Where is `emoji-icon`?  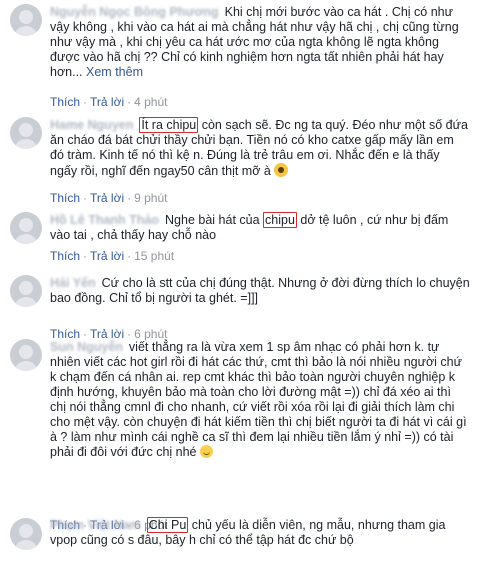
emoji-icon is located at coordinates (281, 170).